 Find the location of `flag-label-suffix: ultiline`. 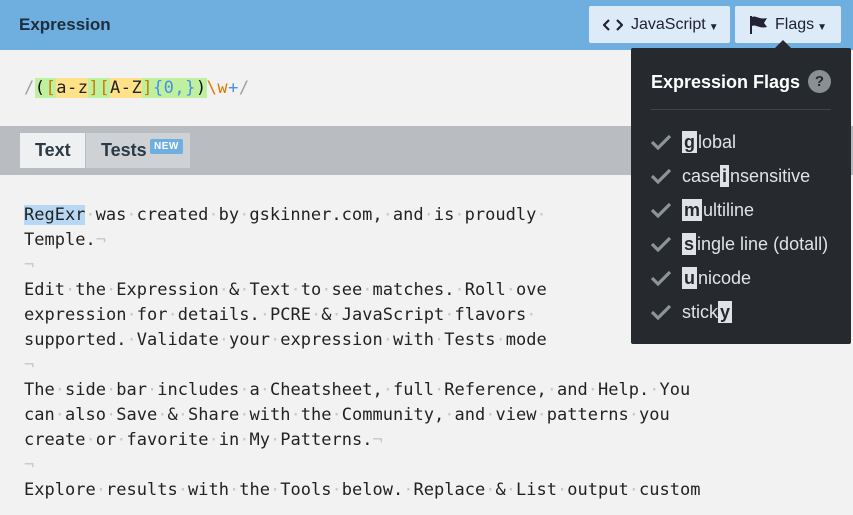

flag-label-suffix: ultiline is located at coordinates (729, 209).